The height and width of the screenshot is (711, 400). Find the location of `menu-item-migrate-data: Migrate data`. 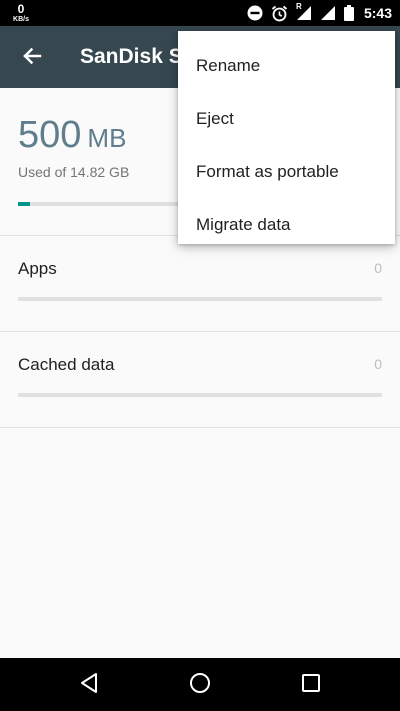

menu-item-migrate-data: Migrate data is located at coordinates (286, 224).